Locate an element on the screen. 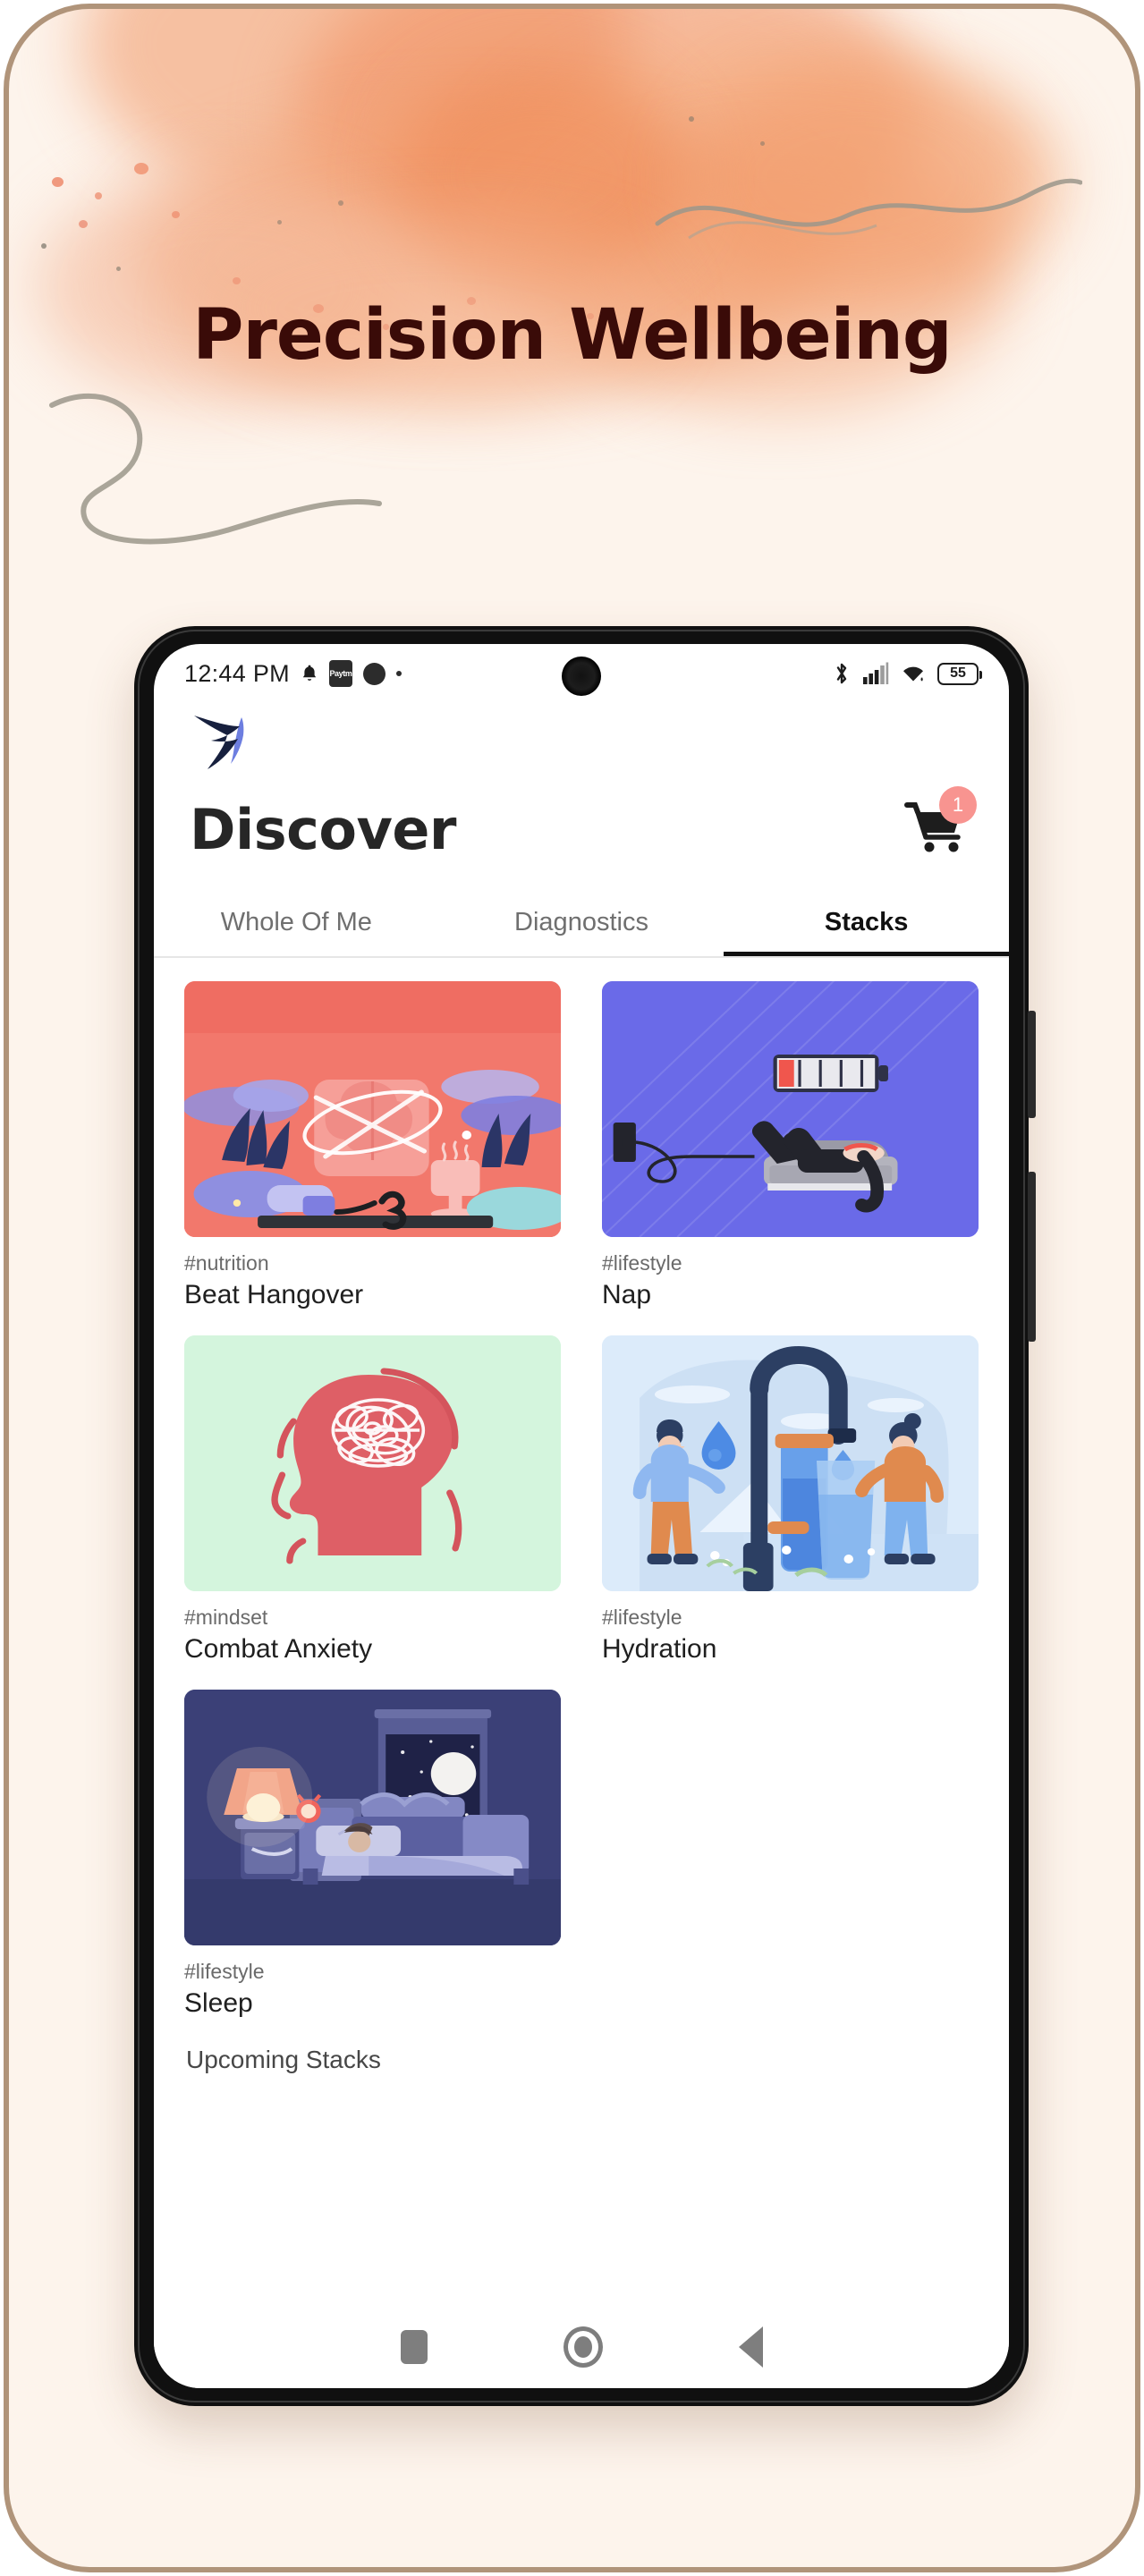  swift-bird-logo is located at coordinates (219, 742).